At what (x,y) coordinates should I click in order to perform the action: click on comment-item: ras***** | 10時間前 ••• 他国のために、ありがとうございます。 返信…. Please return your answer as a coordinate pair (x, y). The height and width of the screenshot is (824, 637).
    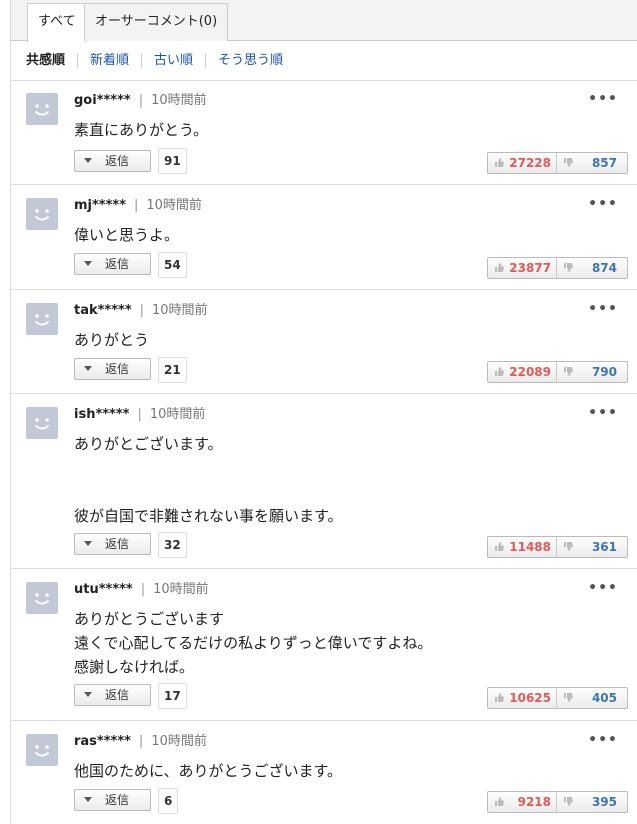
    Looking at the image, I should click on (324, 773).